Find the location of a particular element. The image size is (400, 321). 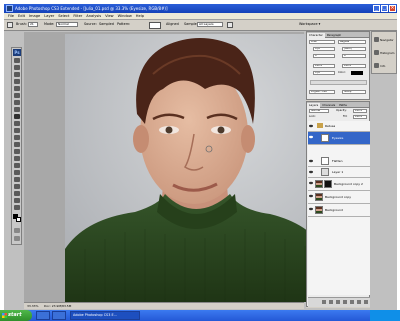

history-brush-tool-icon is located at coordinates (17, 123).